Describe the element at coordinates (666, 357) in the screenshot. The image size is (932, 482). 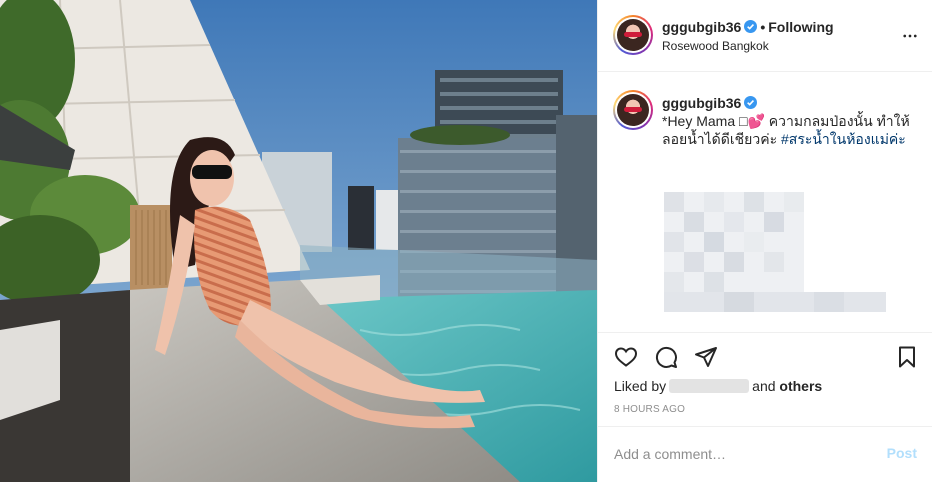
I see `comment-icon` at that location.